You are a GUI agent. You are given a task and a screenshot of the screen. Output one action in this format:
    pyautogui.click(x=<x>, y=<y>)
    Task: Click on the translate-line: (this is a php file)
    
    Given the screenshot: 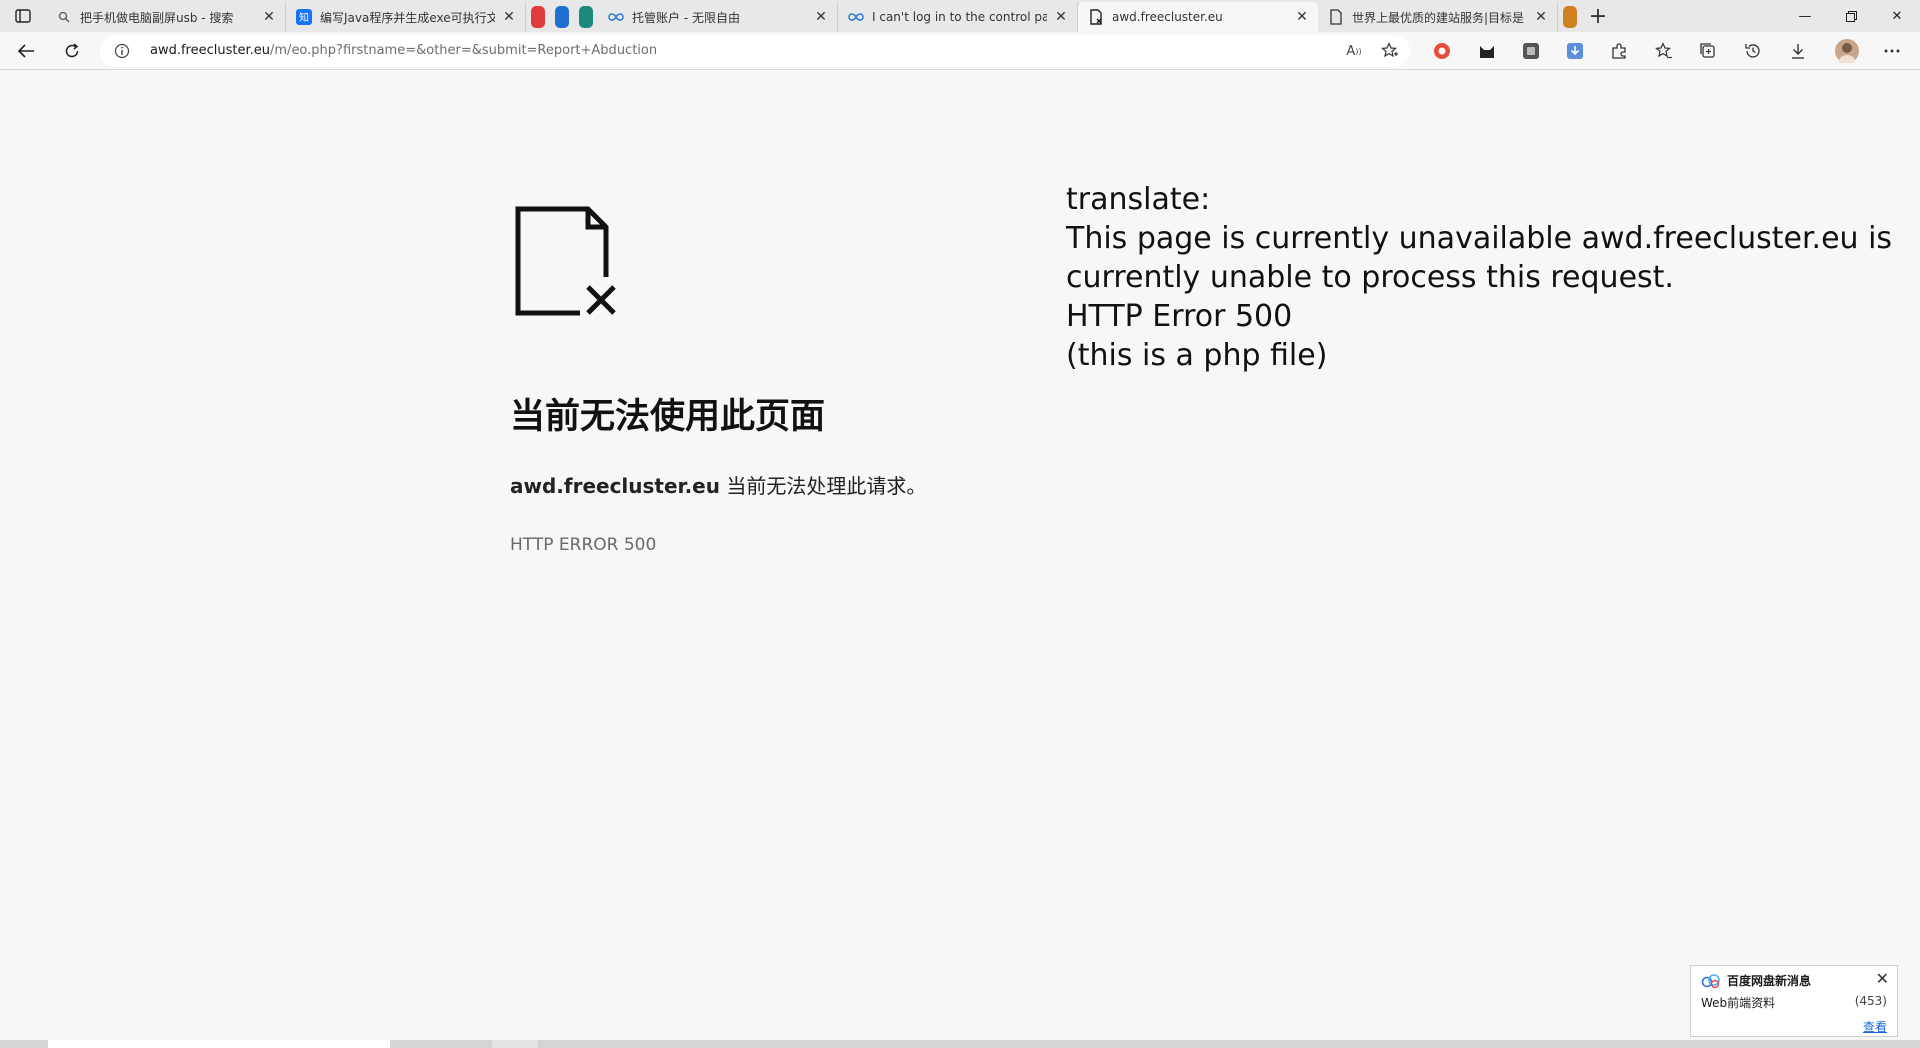 What is the action you would take?
    pyautogui.click(x=1197, y=355)
    